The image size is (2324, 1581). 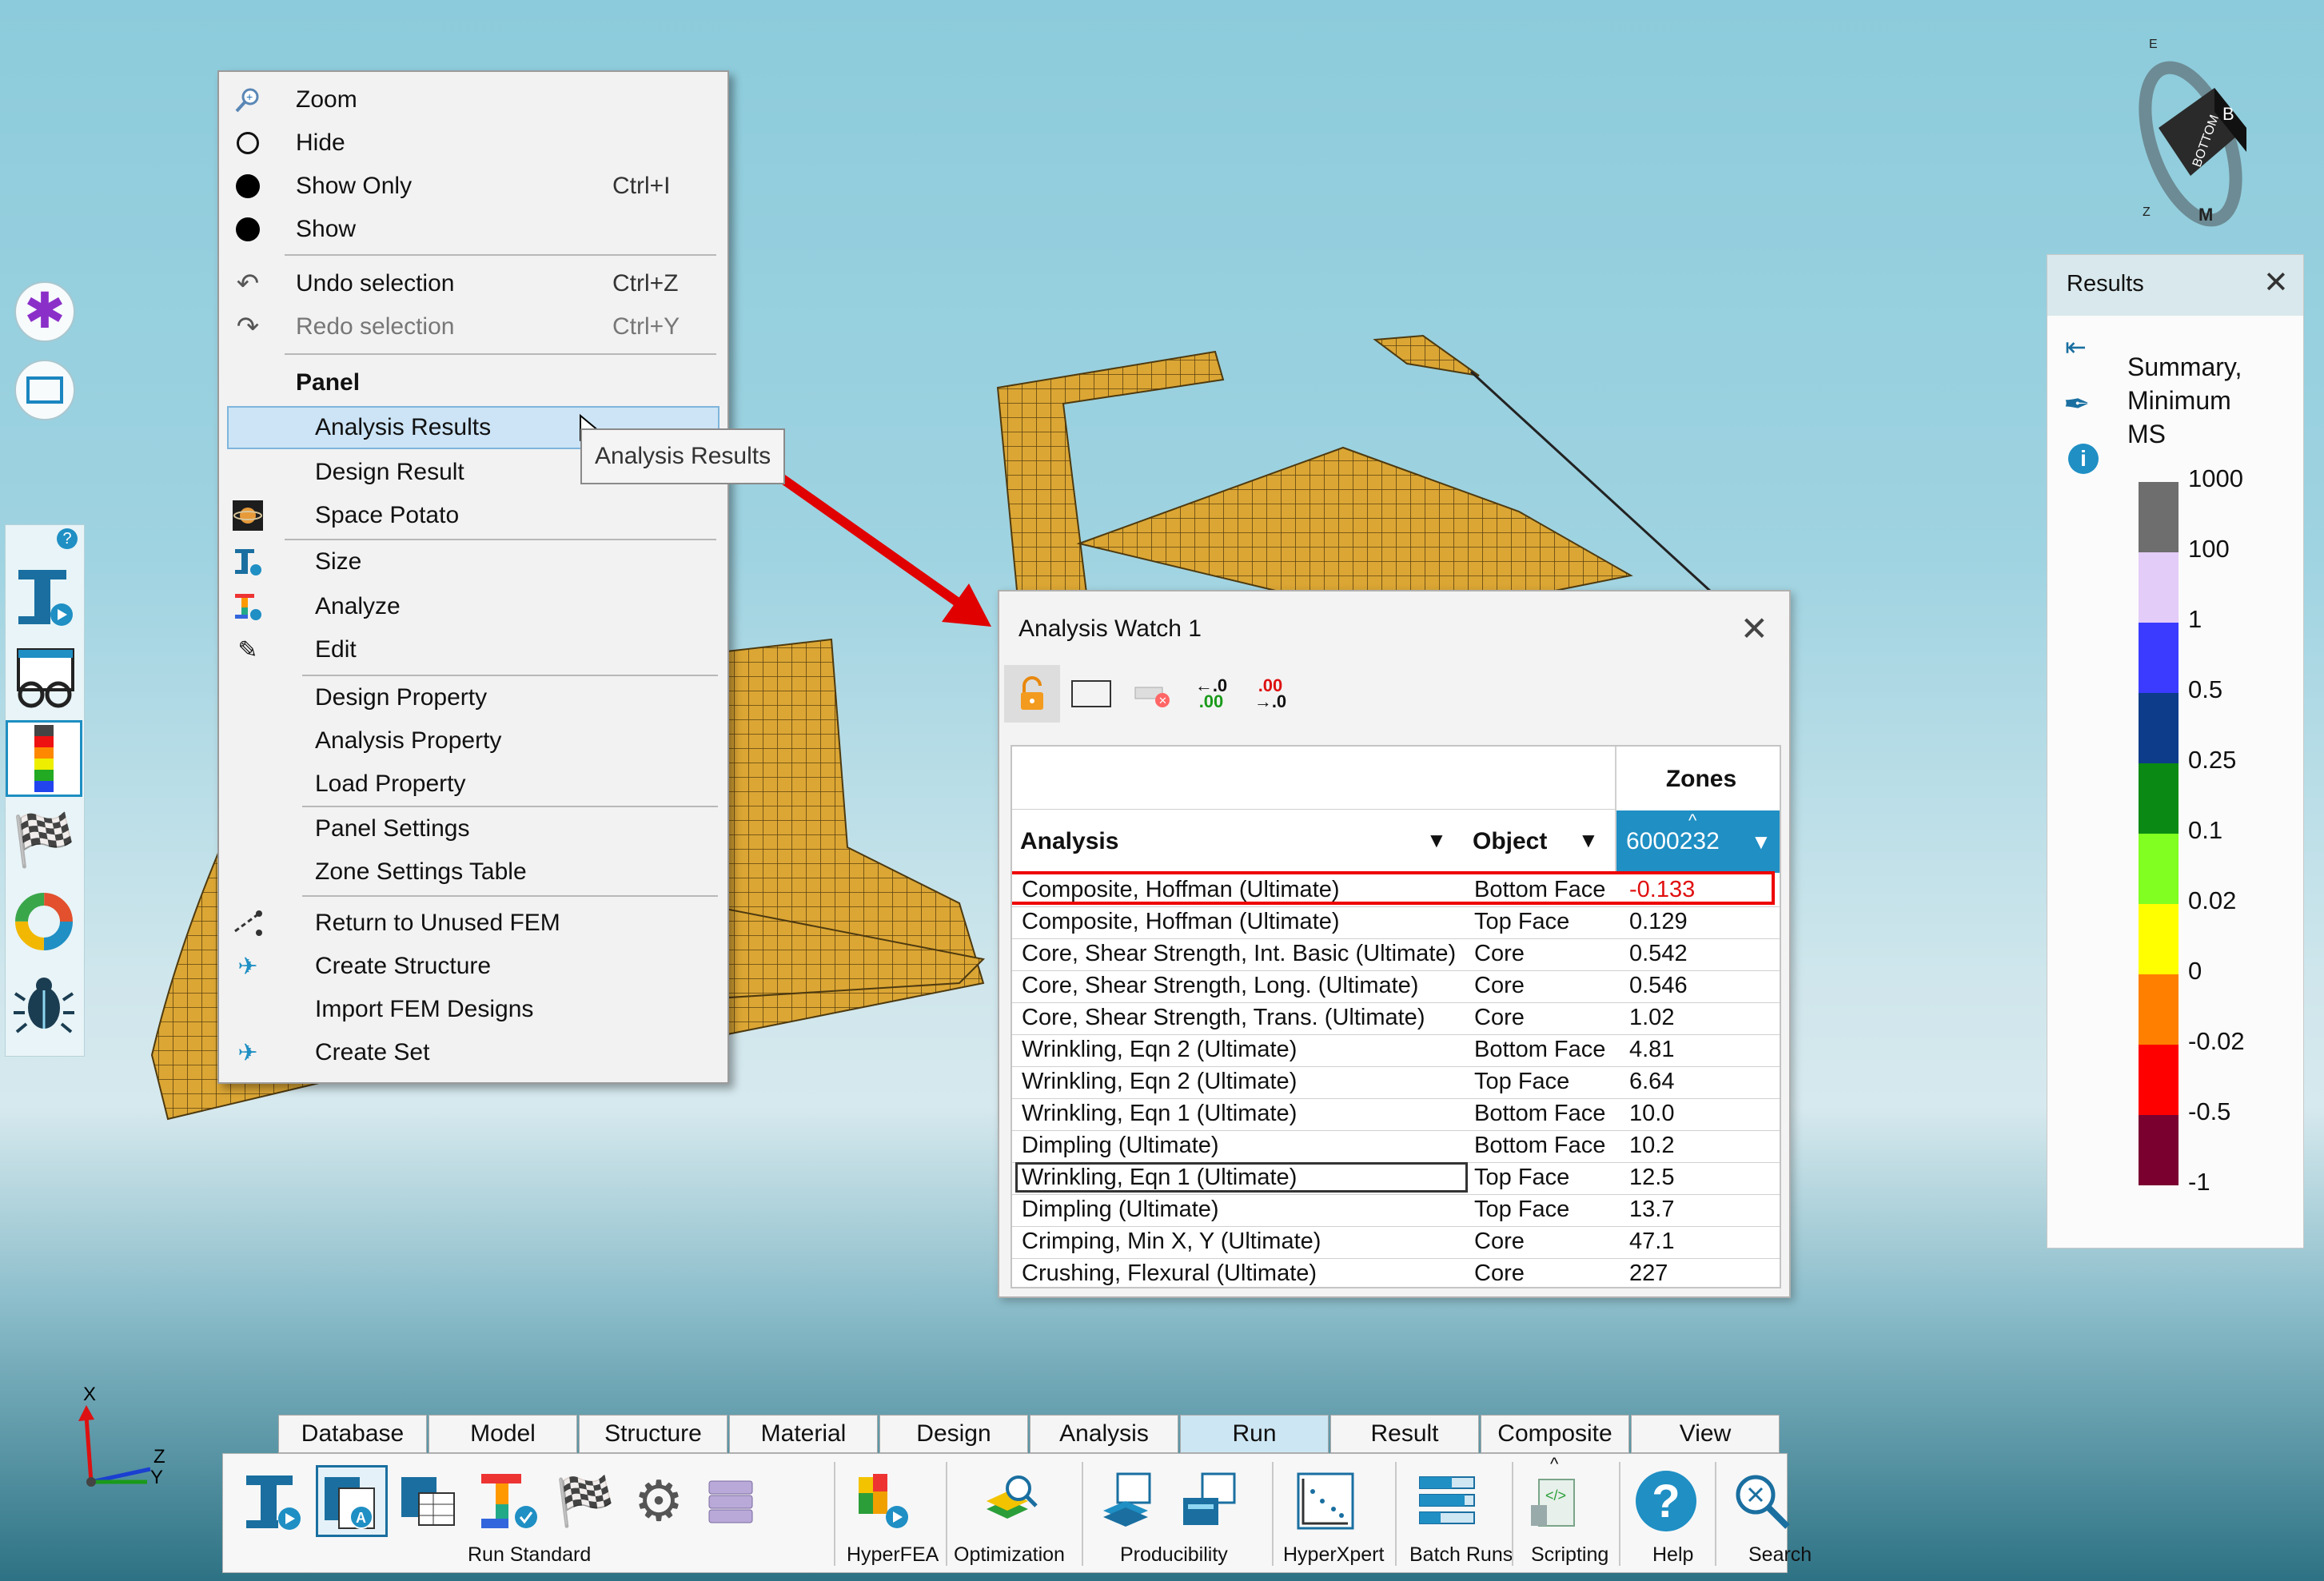 What do you see at coordinates (248, 327) in the screenshot?
I see `redo-icon: ↷` at bounding box center [248, 327].